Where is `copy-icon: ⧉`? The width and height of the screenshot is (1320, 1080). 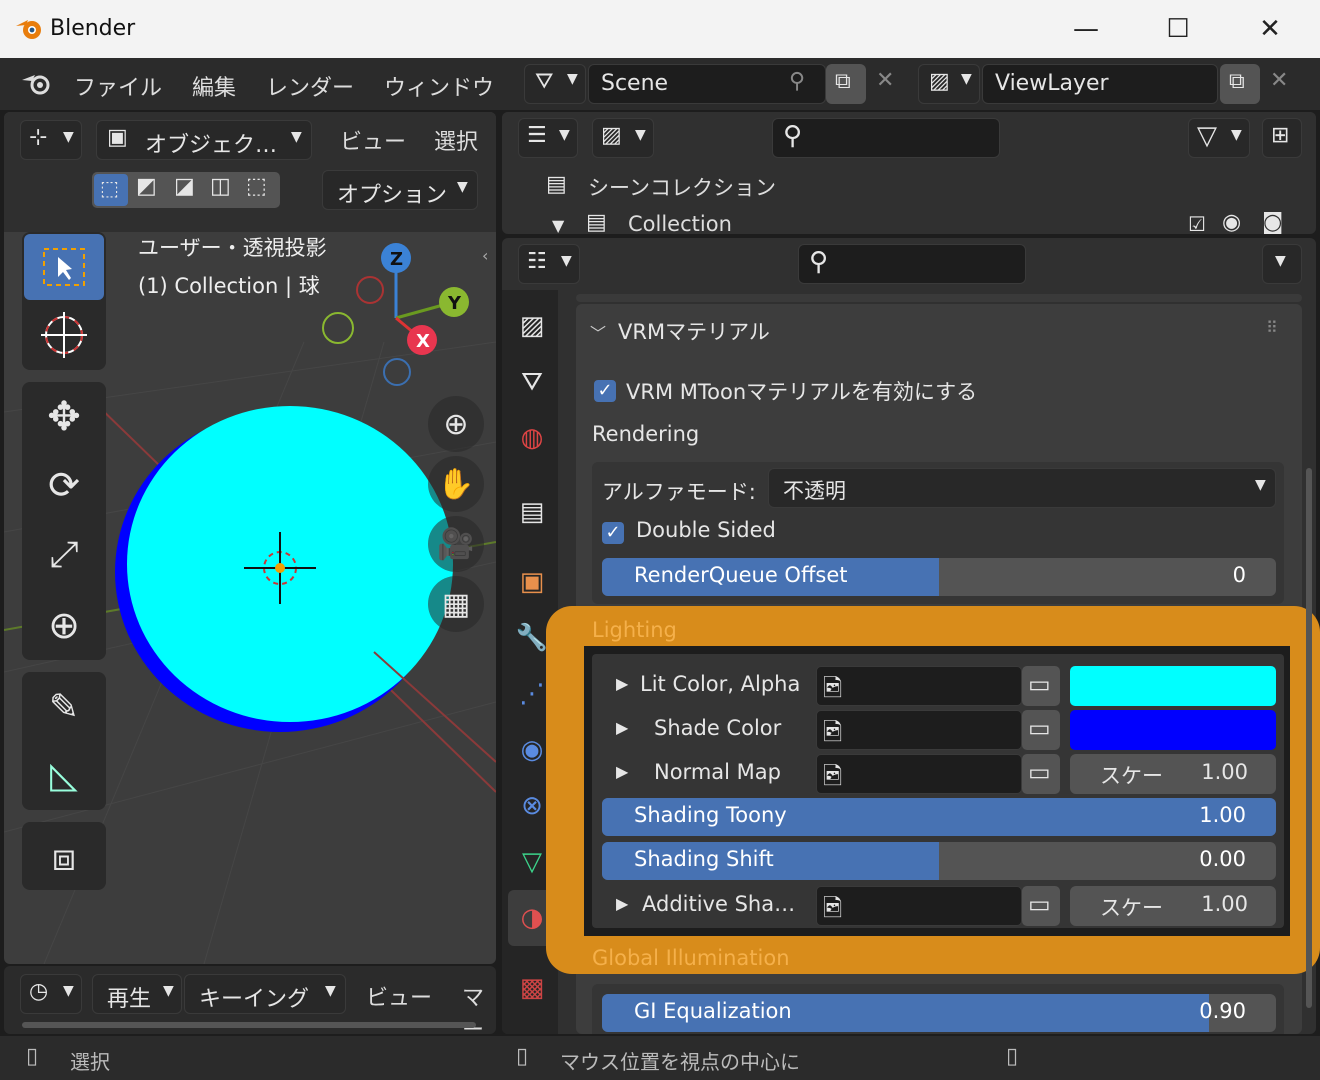 copy-icon: ⧉ is located at coordinates (1237, 81).